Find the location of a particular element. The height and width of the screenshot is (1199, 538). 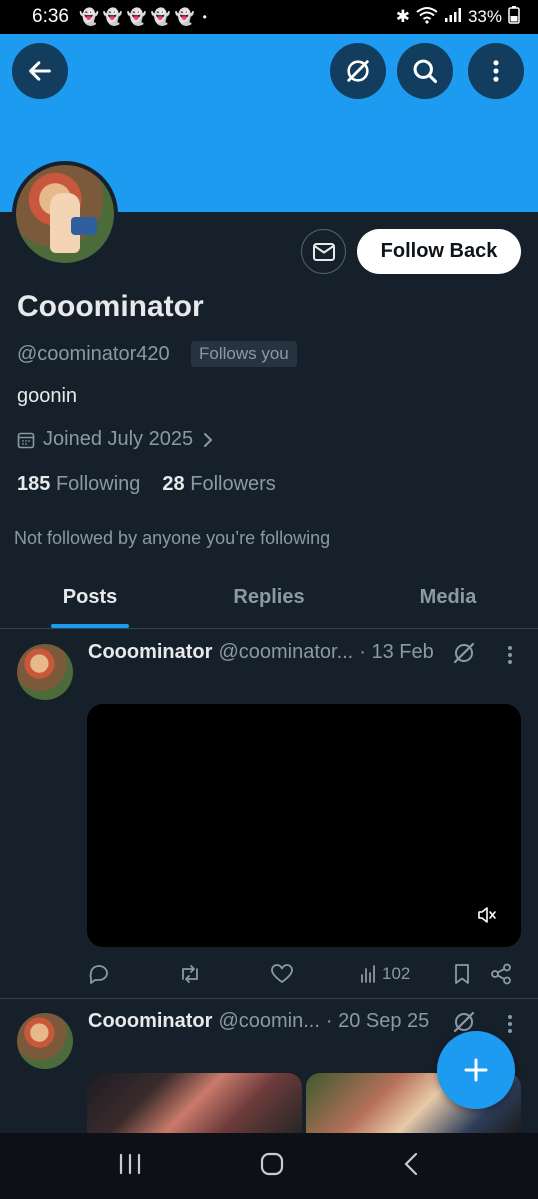

following-count: 185 is located at coordinates (34, 484).